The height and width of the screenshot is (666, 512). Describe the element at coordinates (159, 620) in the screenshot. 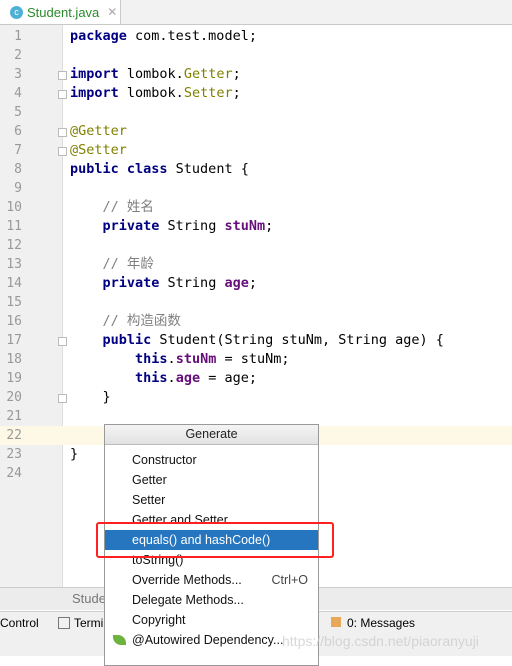

I see `menu-item-label: Copyright` at that location.